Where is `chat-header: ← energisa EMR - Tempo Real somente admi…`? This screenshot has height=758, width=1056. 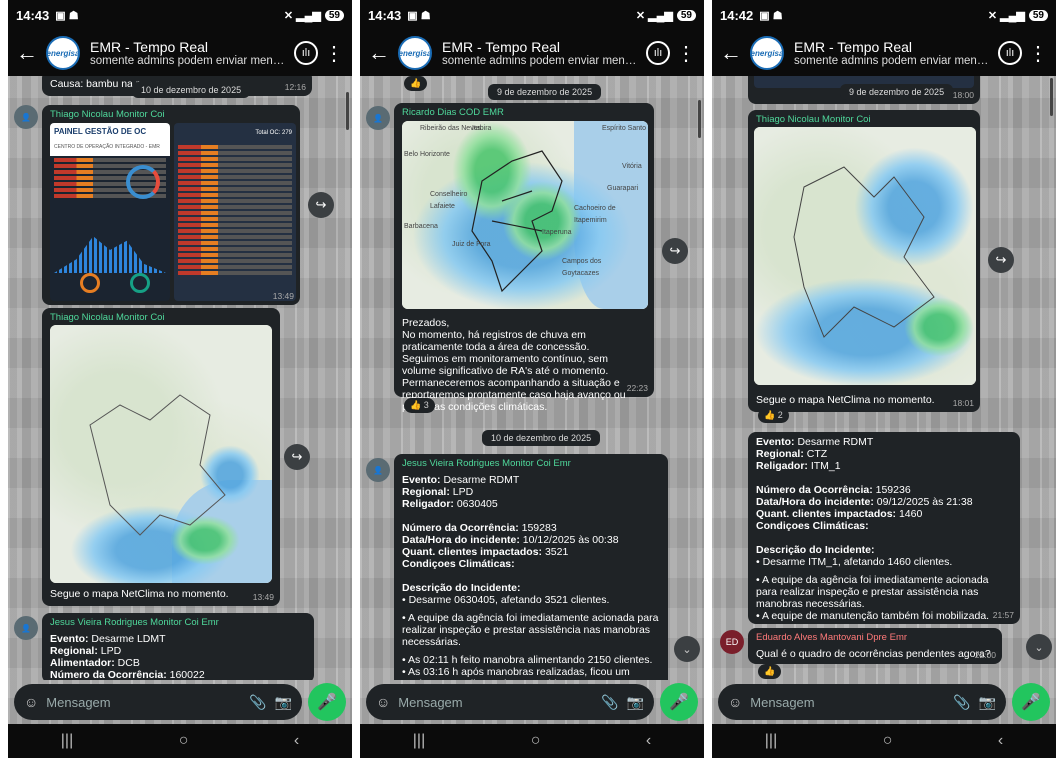 chat-header: ← energisa EMR - Tempo Real somente admi… is located at coordinates (884, 53).